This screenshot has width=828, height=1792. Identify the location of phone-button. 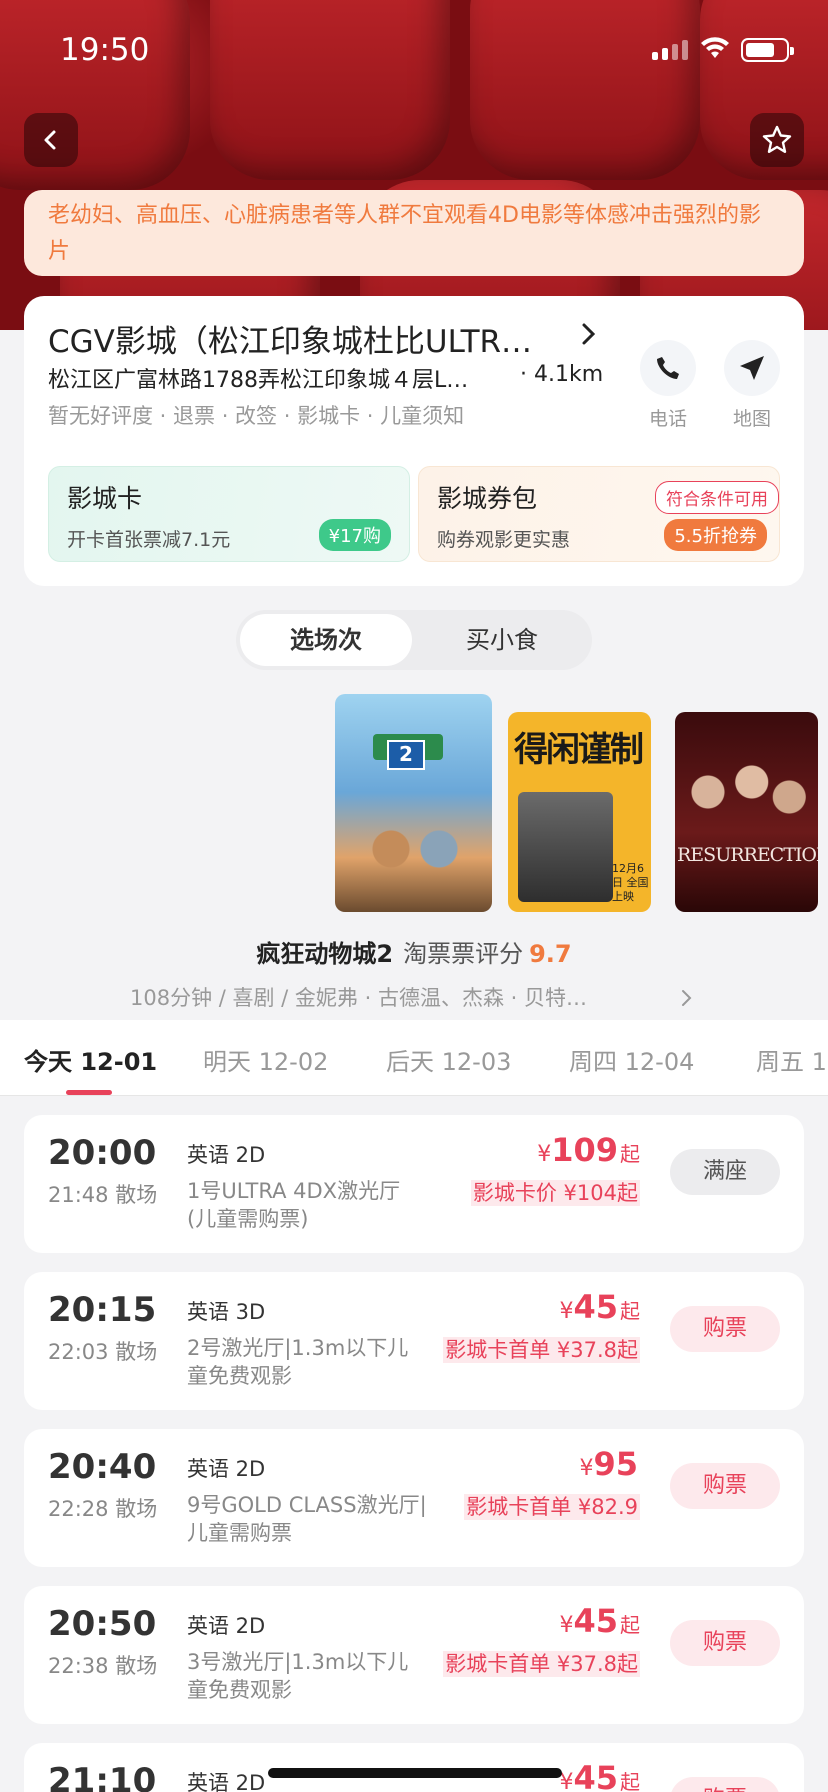
(668, 368).